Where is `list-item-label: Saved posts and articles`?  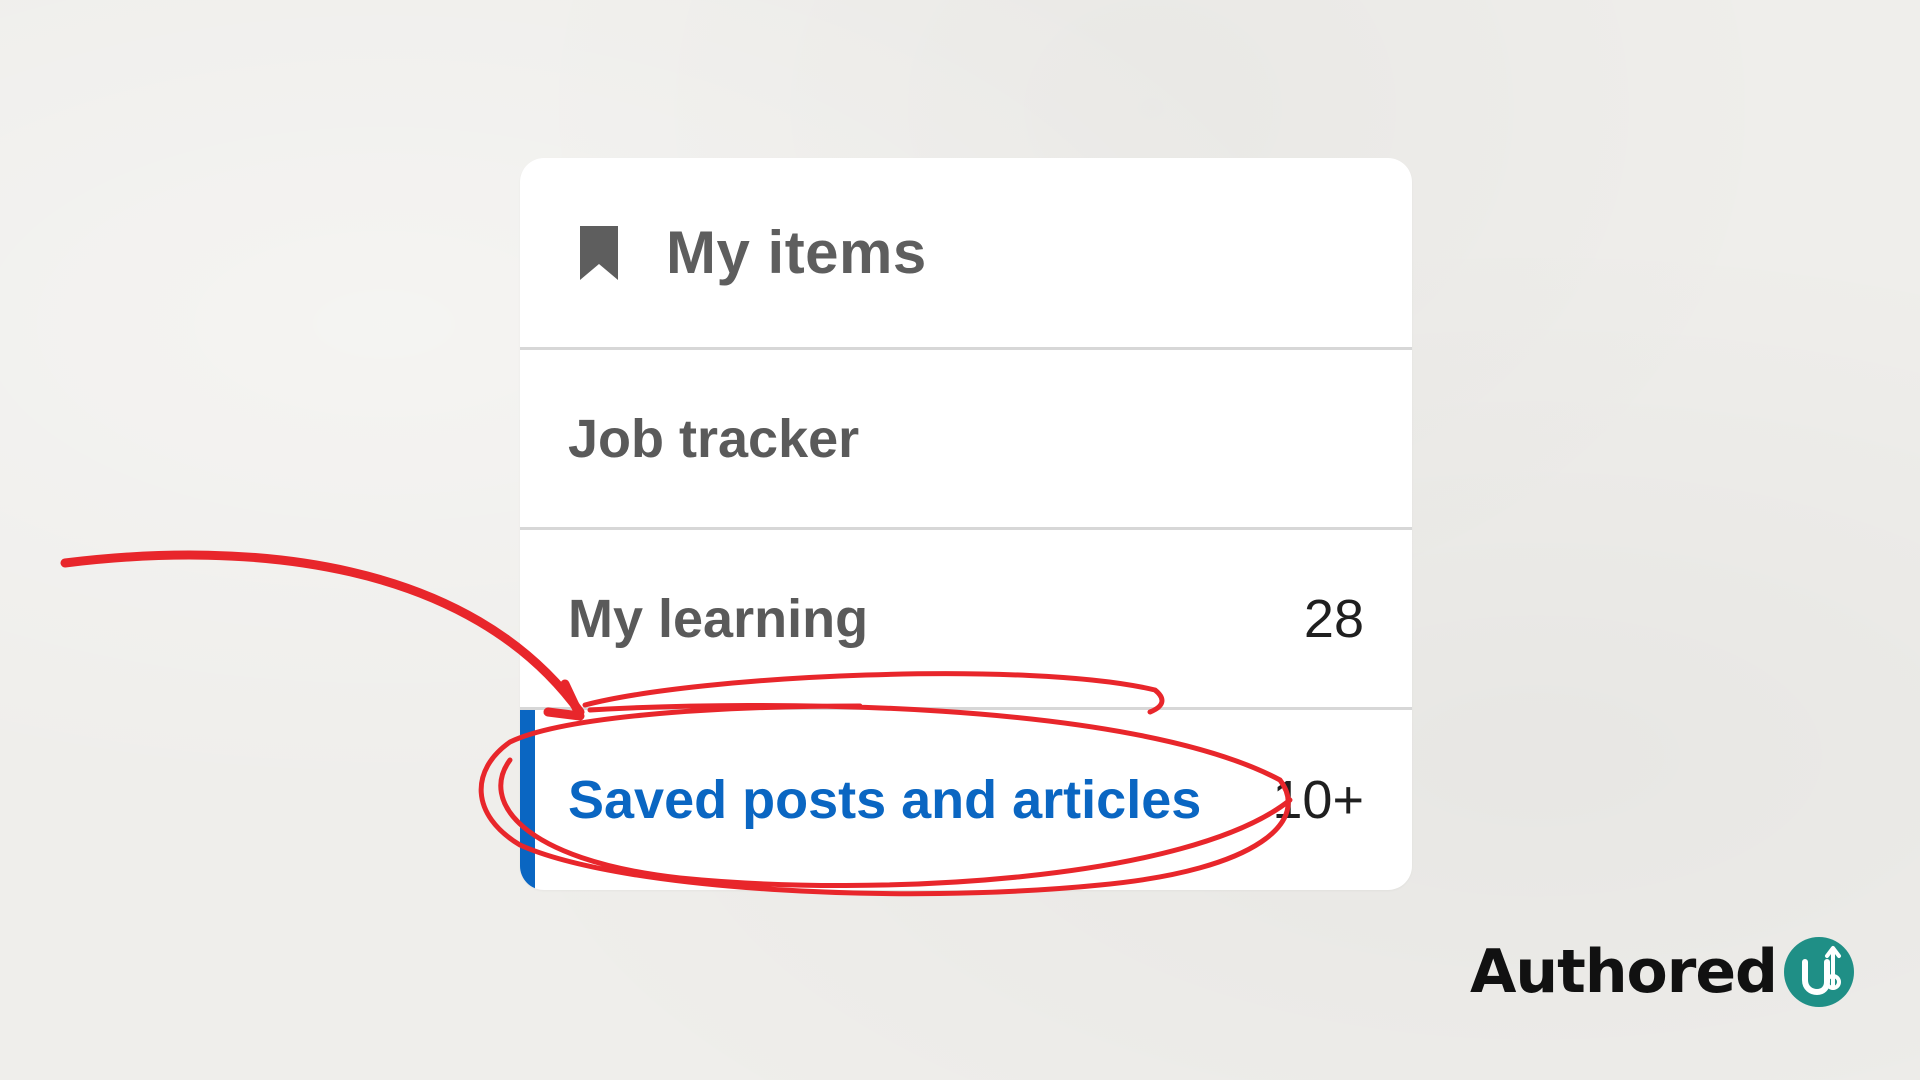
list-item-label: Saved posts and articles is located at coordinates (885, 800).